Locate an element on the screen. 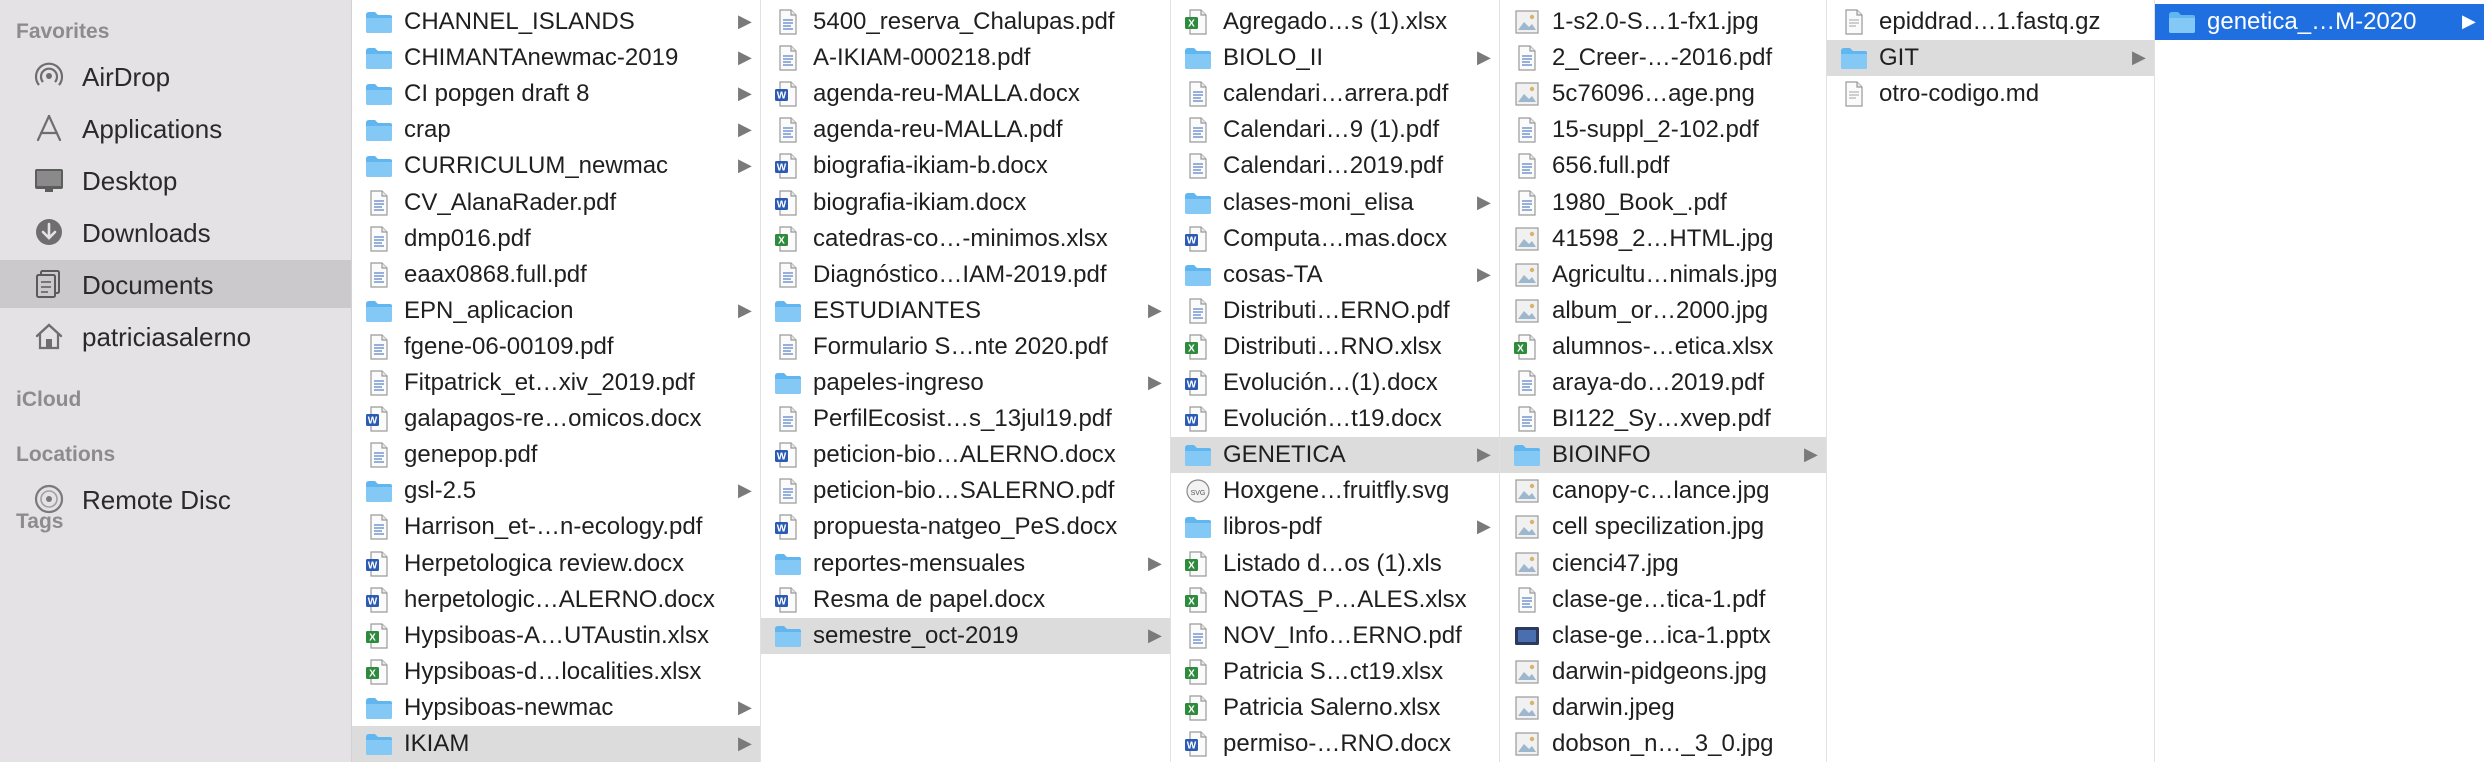 The height and width of the screenshot is (762, 2484). file-row: Calendari…2019.pdf is located at coordinates (1335, 166).